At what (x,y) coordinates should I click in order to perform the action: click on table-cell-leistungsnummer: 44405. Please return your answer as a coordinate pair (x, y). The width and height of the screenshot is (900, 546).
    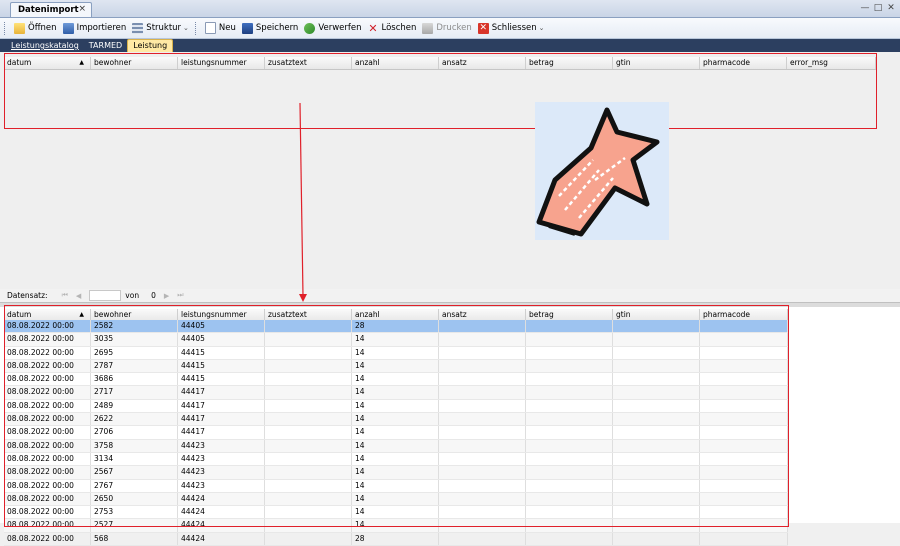
    Looking at the image, I should click on (221, 326).